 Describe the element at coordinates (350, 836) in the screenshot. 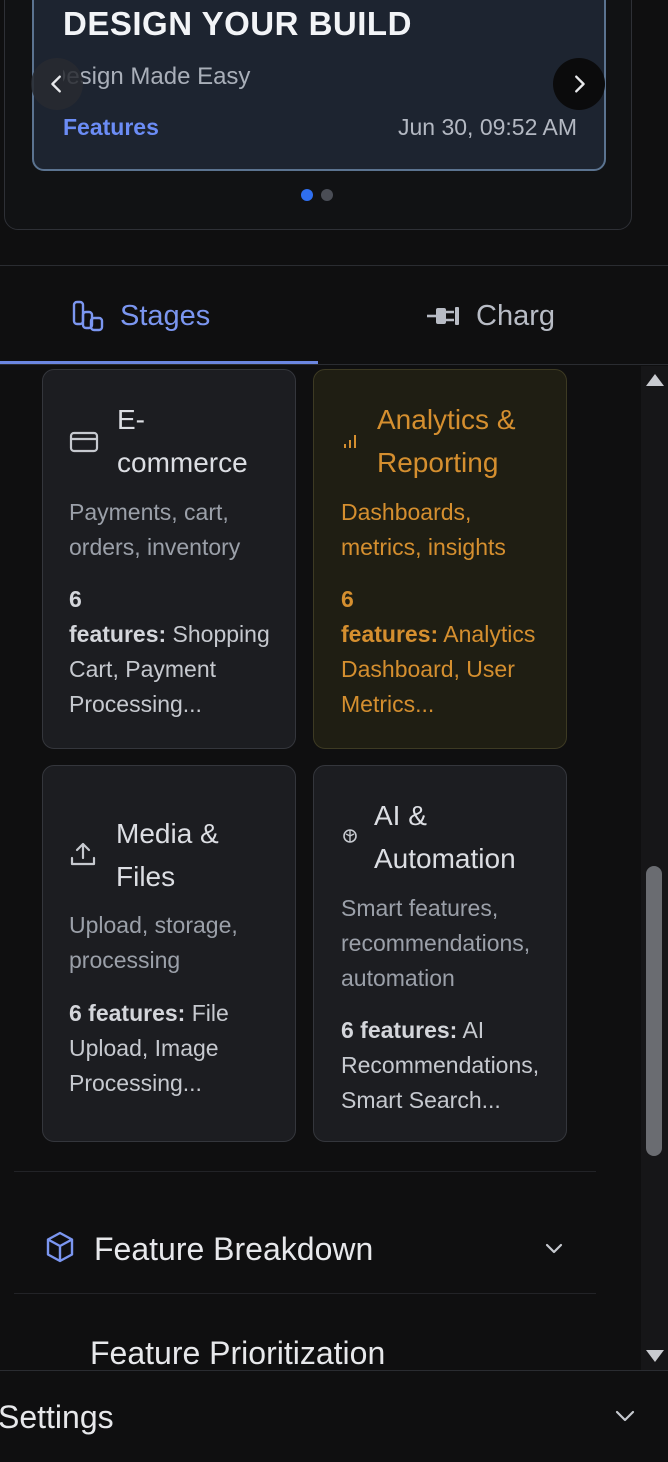

I see `brain-icon` at that location.